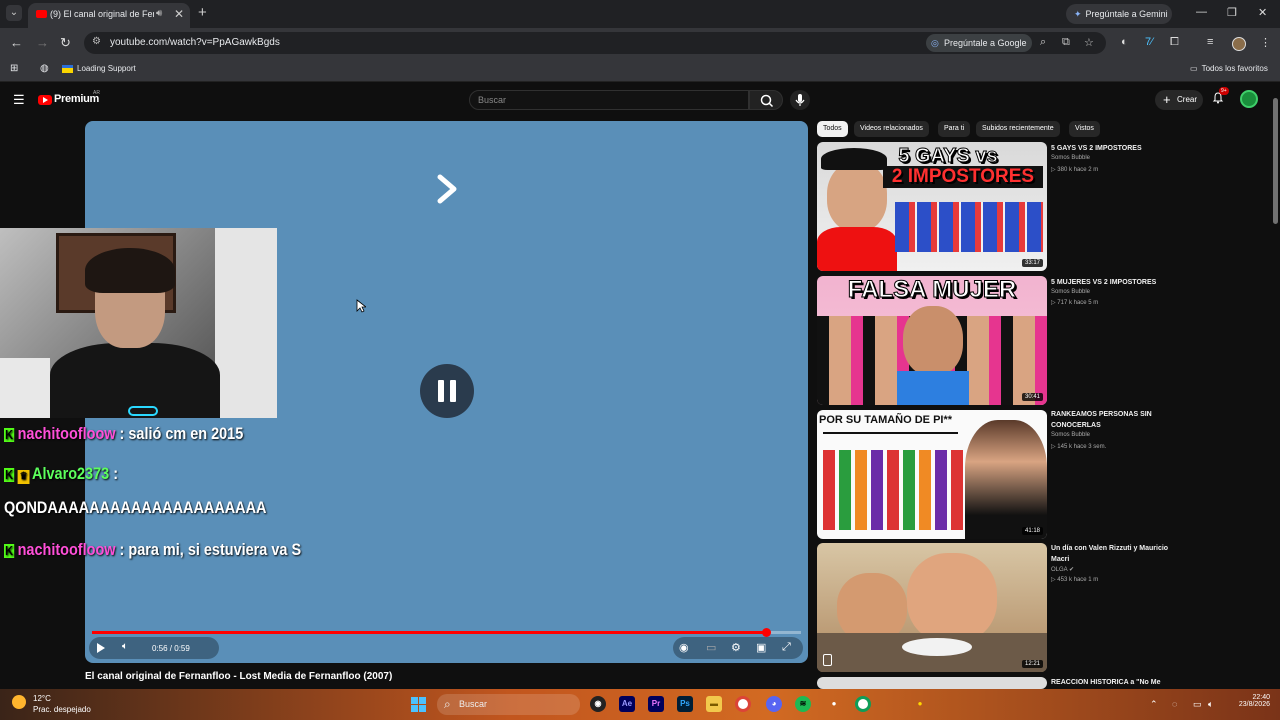  I want to click on bookmark-loading-support: Loading Support, so click(99, 68).